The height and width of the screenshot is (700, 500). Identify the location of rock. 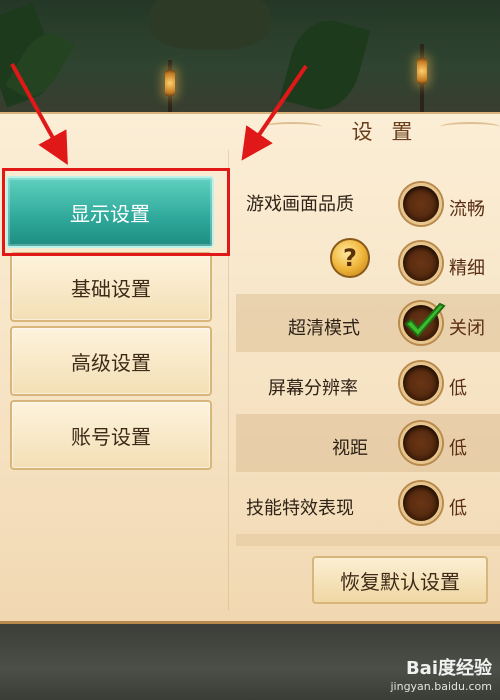
(210, 25).